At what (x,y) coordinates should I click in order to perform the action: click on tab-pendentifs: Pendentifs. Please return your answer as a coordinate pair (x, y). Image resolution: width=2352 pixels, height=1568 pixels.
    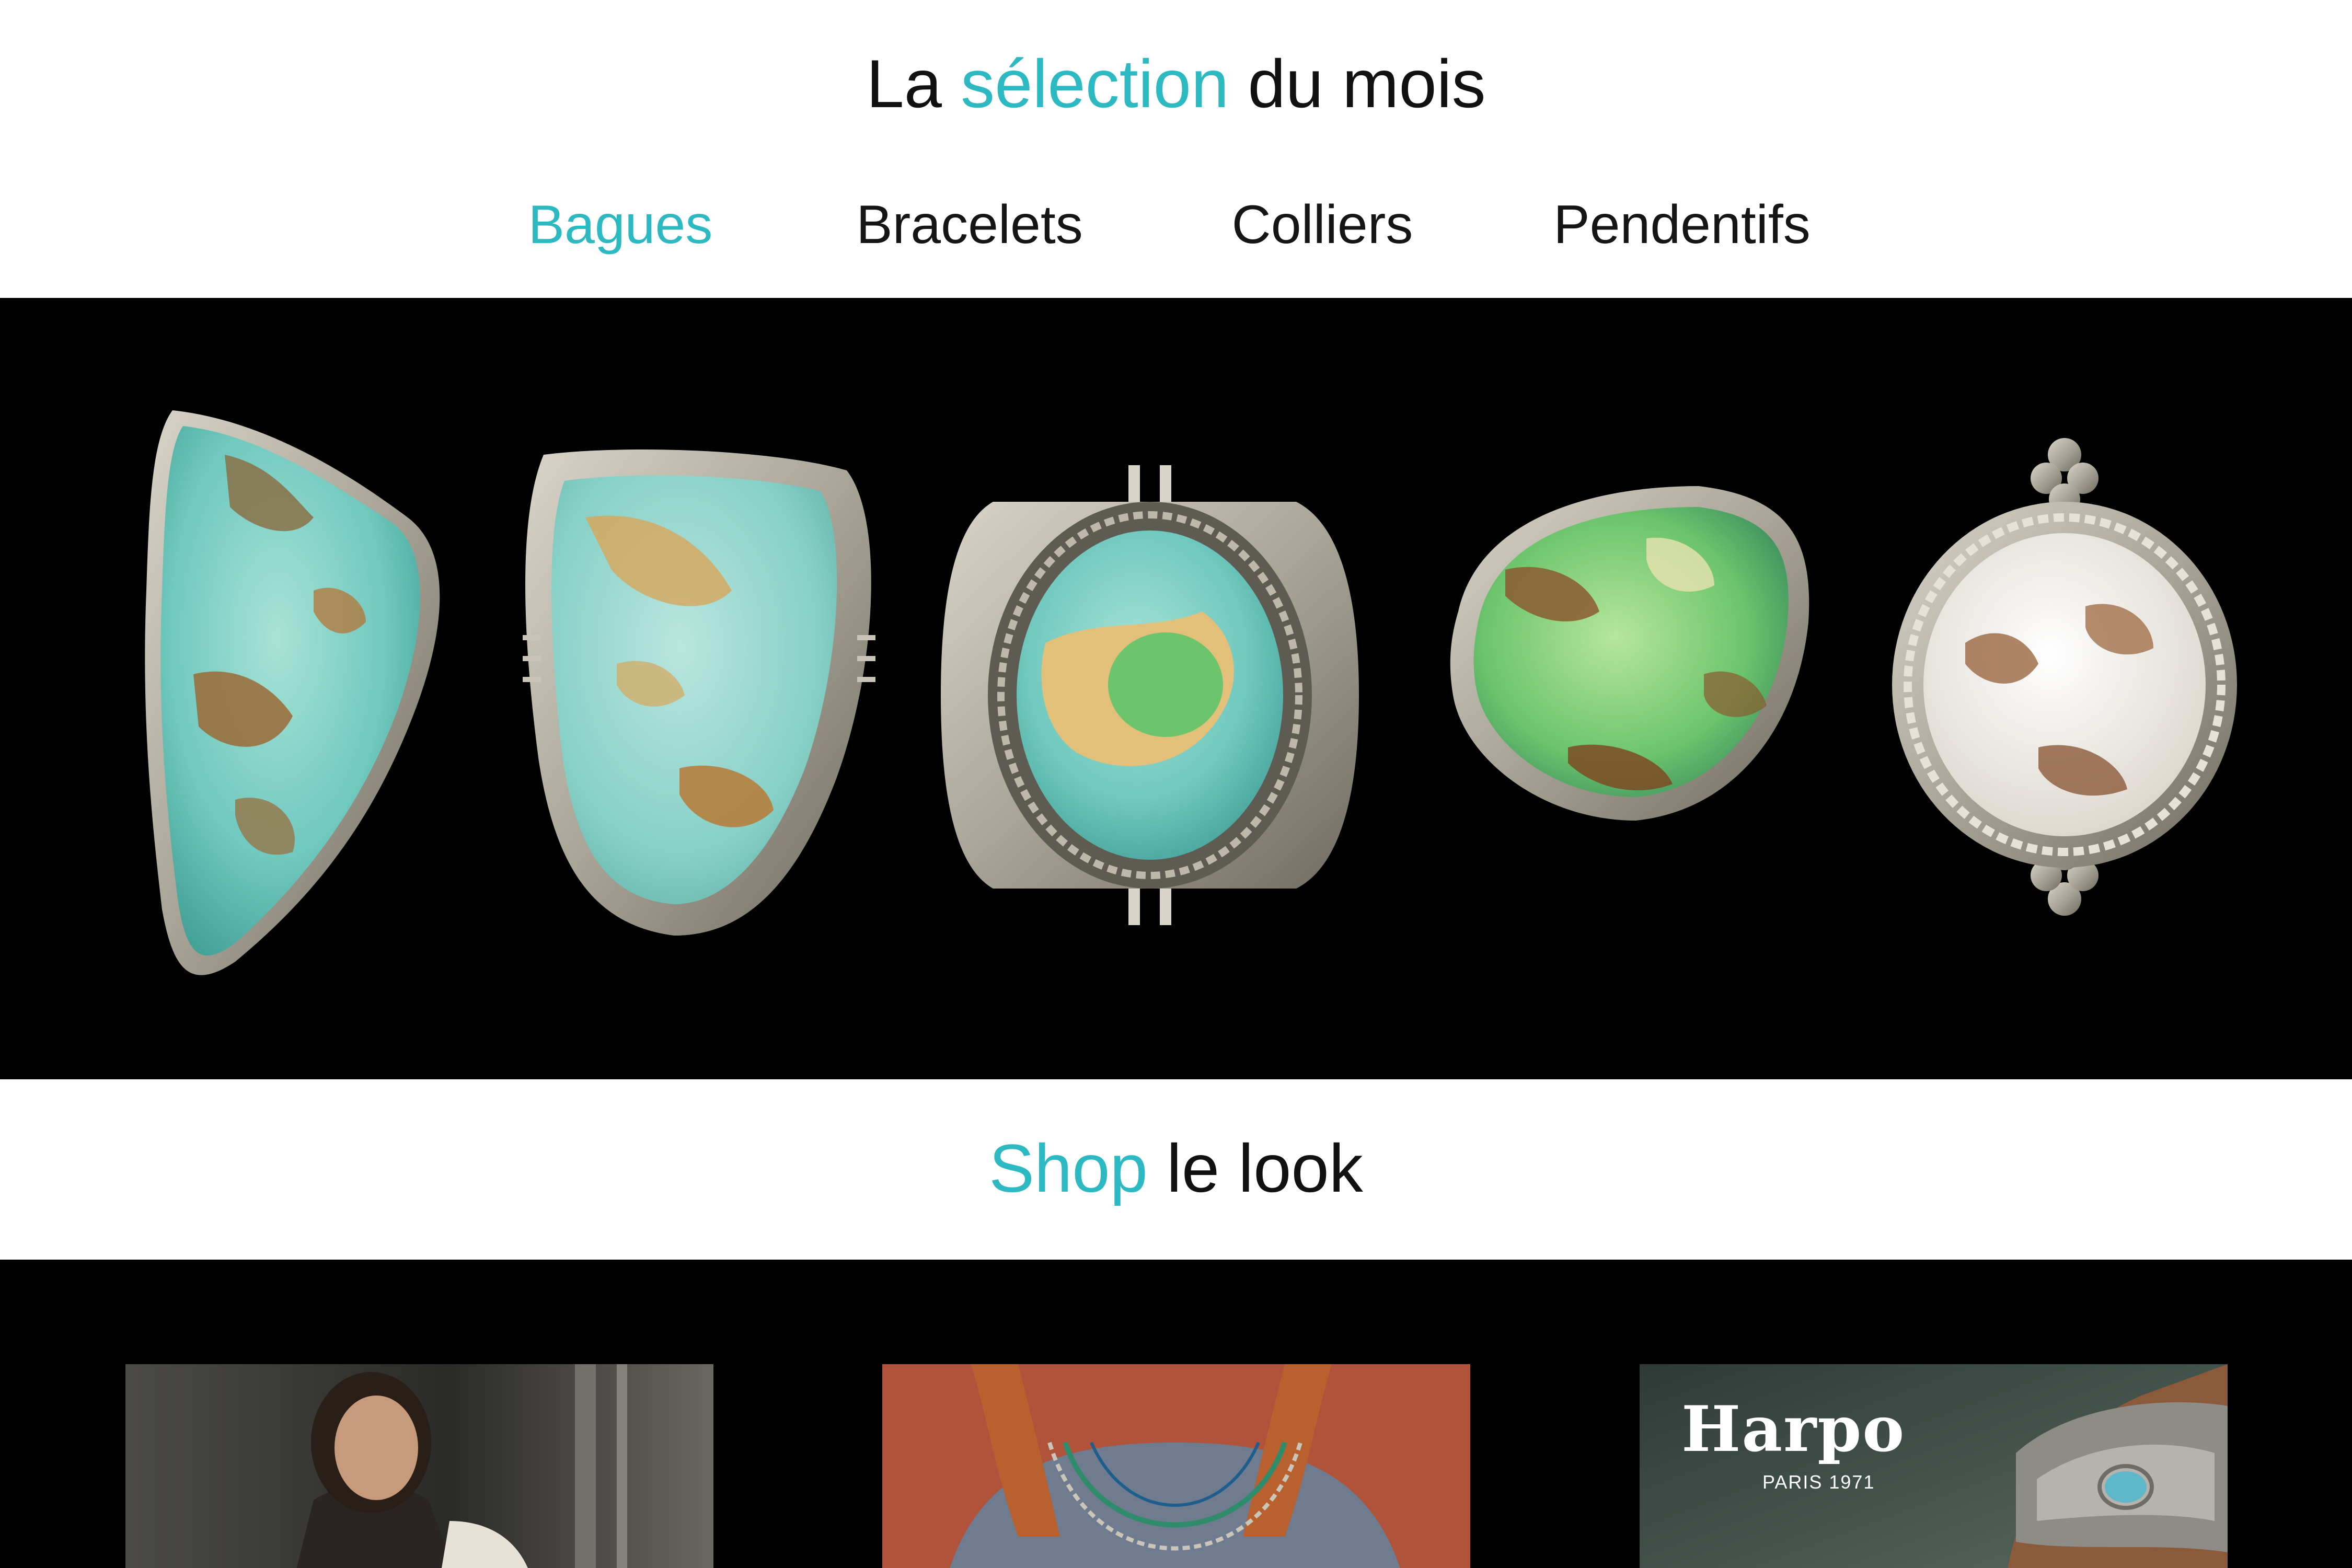
    Looking at the image, I should click on (1681, 225).